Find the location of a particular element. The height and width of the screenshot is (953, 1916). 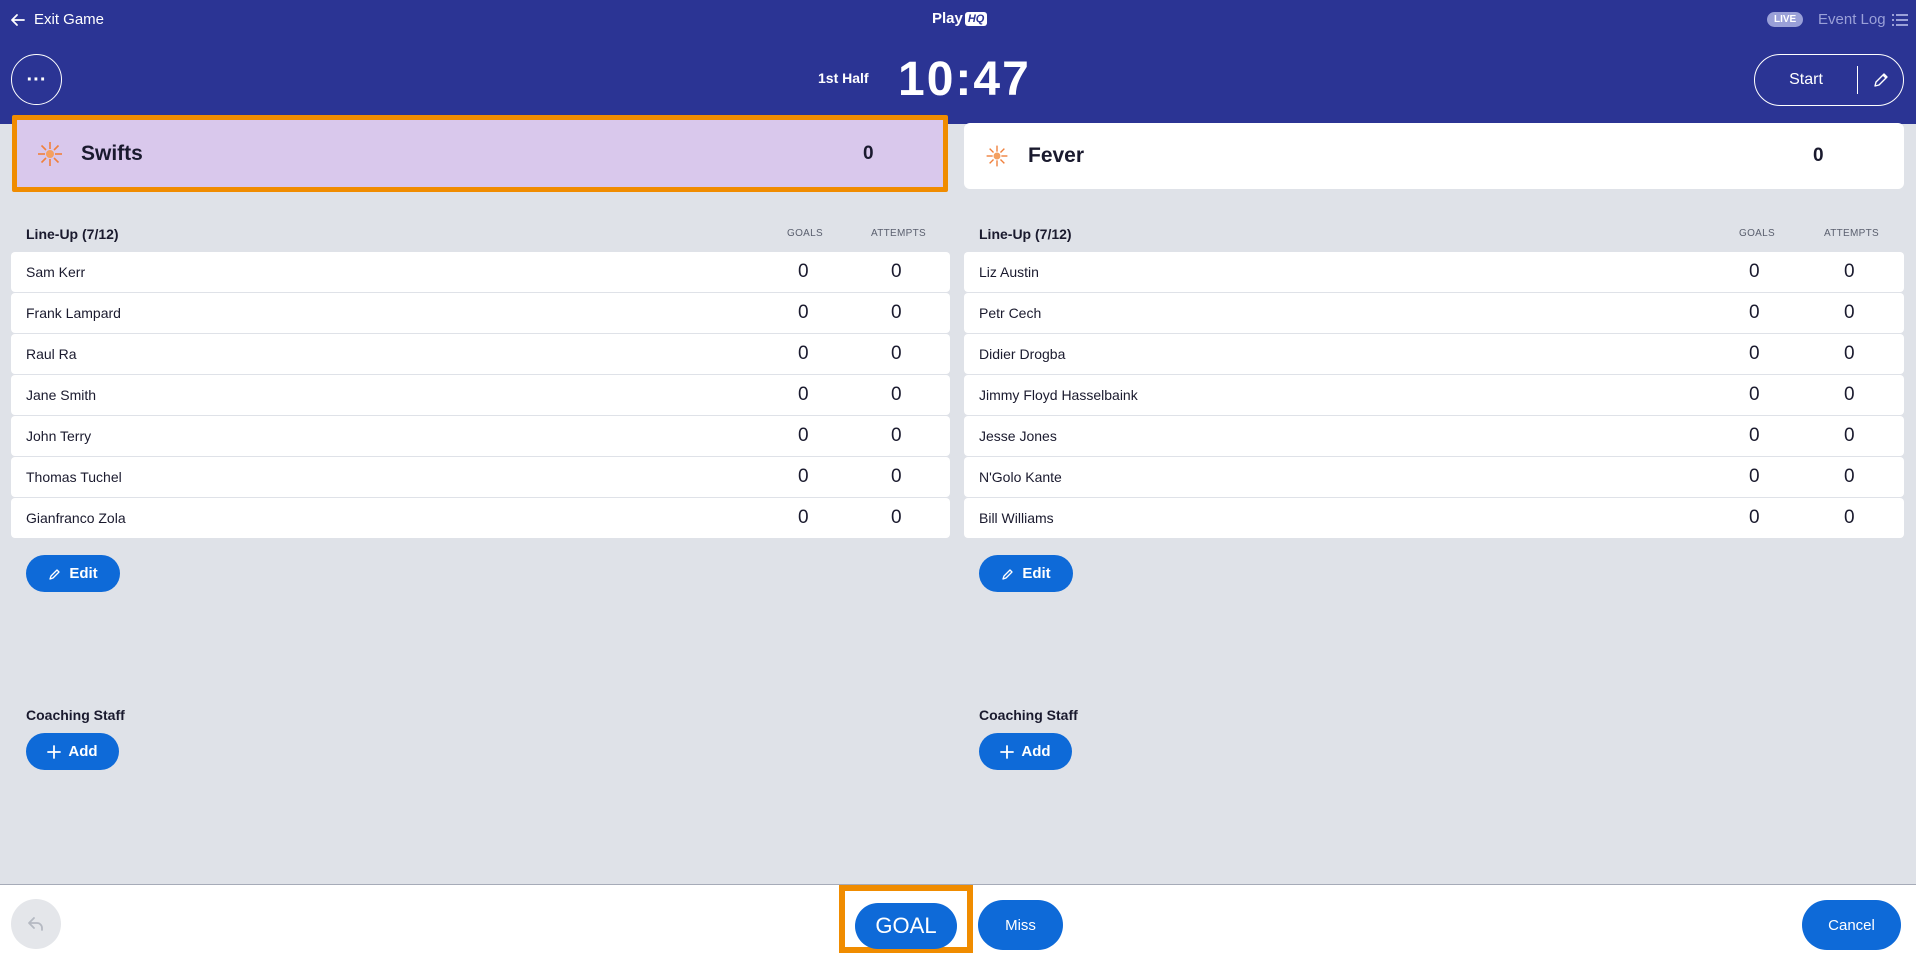

arrow-left-icon is located at coordinates (18, 19).